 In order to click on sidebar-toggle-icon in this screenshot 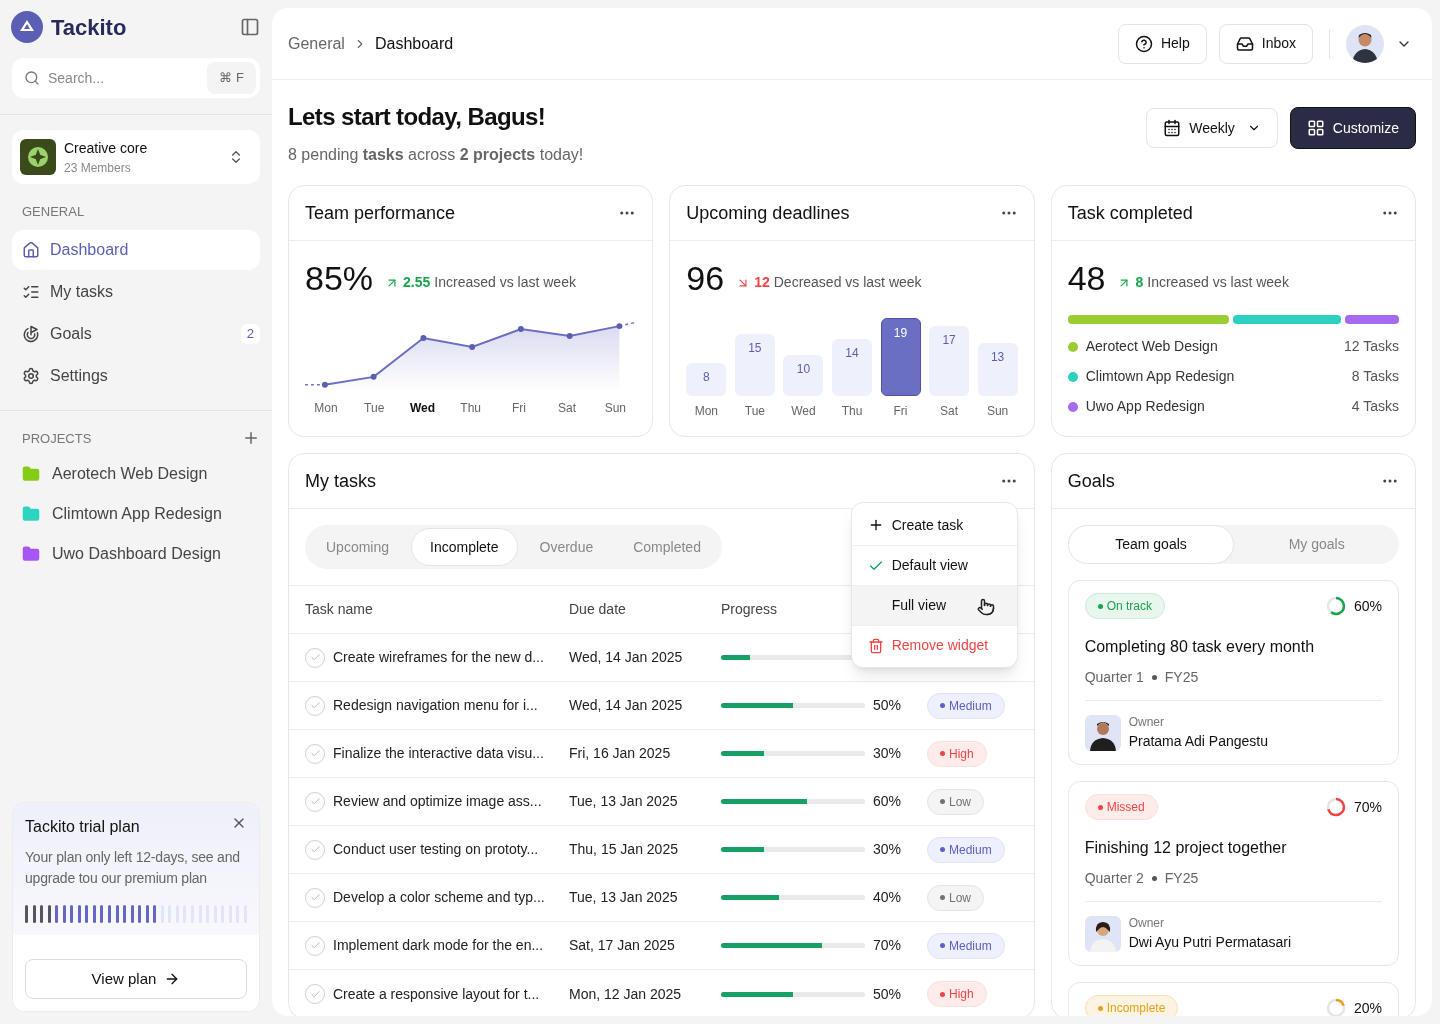, I will do `click(250, 27)`.